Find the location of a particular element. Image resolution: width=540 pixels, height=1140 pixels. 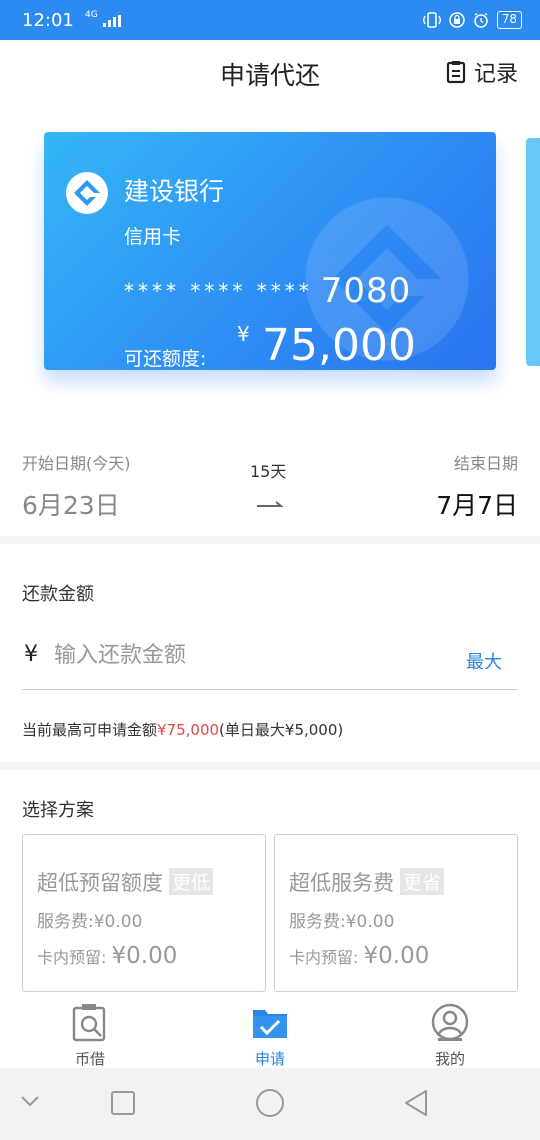

bank-name: 建设银行 is located at coordinates (174, 191).